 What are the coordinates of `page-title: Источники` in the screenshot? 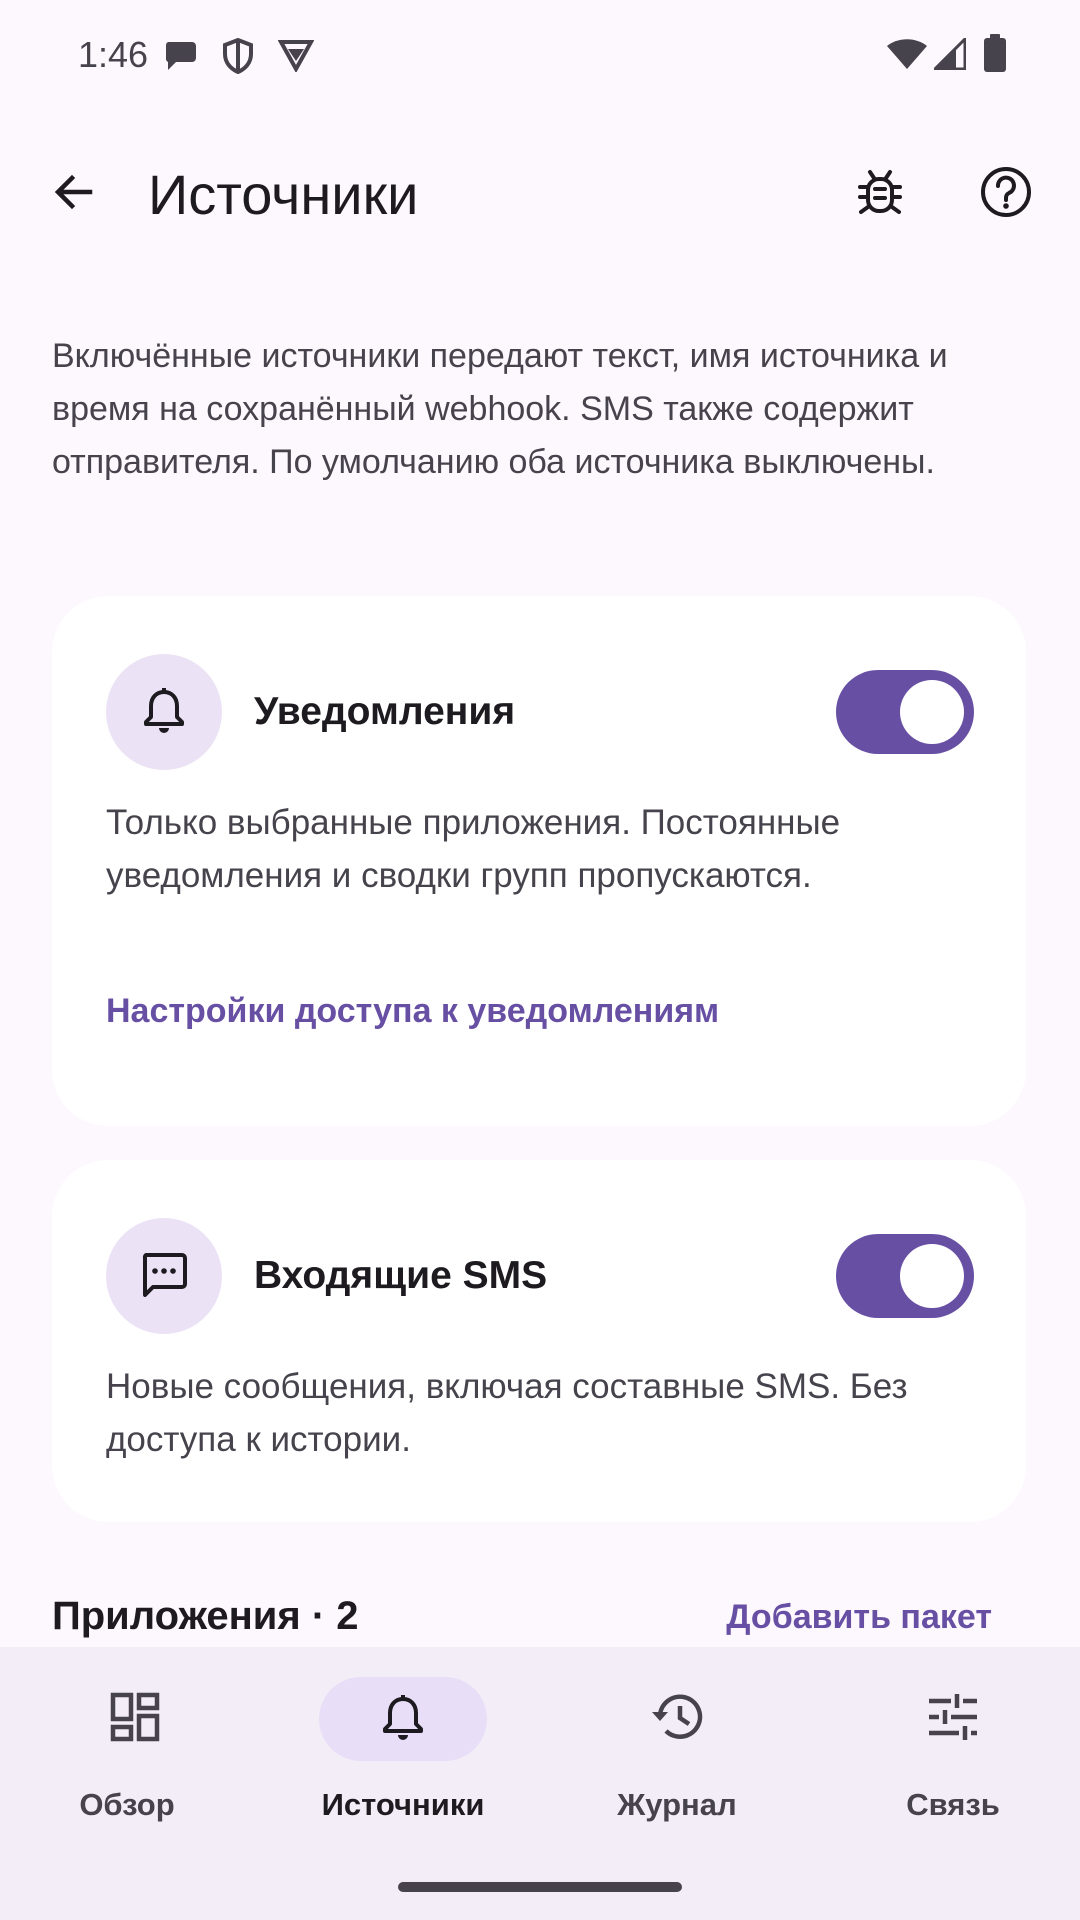 It's located at (283, 194).